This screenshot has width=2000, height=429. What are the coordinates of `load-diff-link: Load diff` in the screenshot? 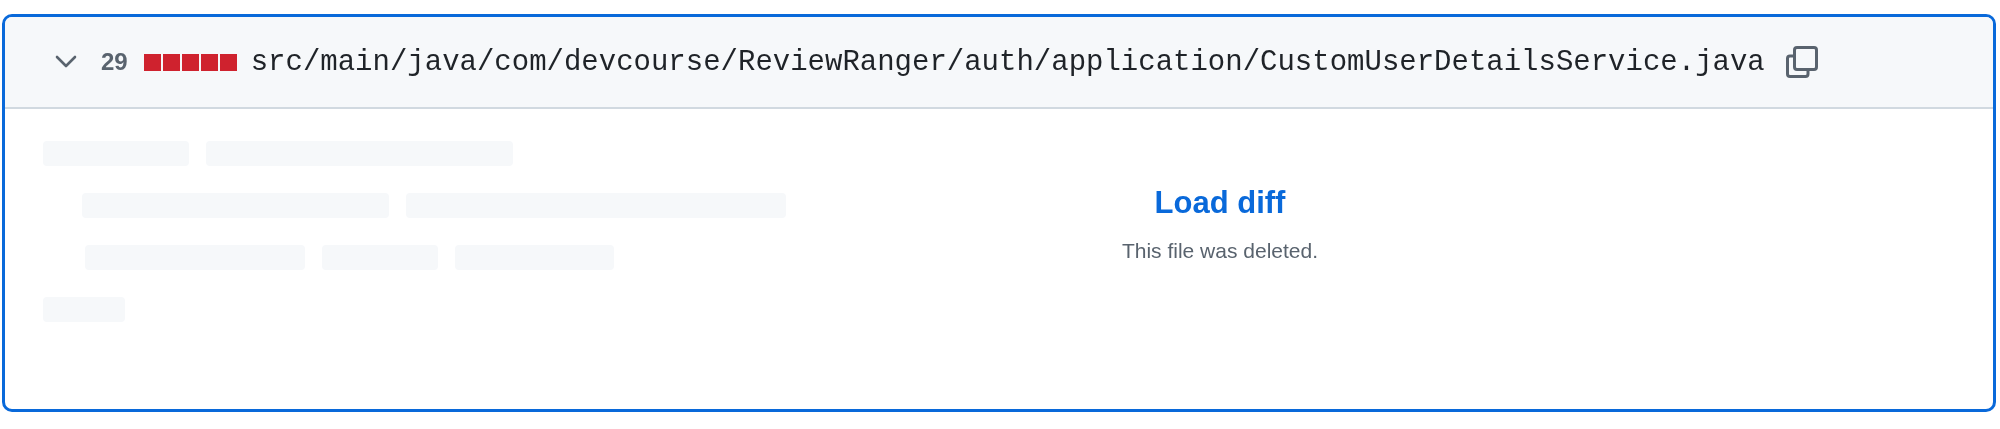 It's located at (1220, 203).